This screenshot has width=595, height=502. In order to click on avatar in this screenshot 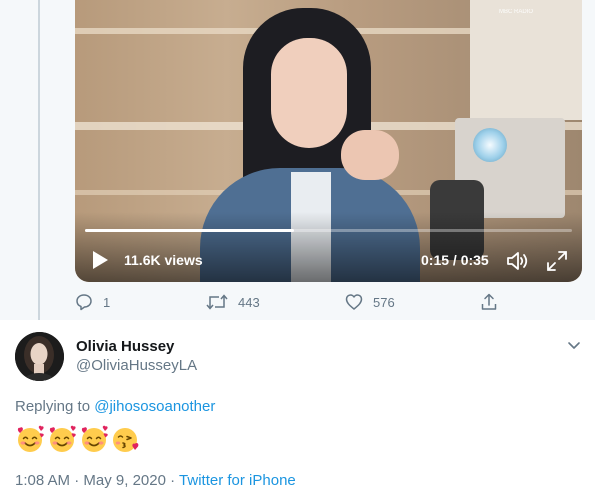, I will do `click(39, 356)`.